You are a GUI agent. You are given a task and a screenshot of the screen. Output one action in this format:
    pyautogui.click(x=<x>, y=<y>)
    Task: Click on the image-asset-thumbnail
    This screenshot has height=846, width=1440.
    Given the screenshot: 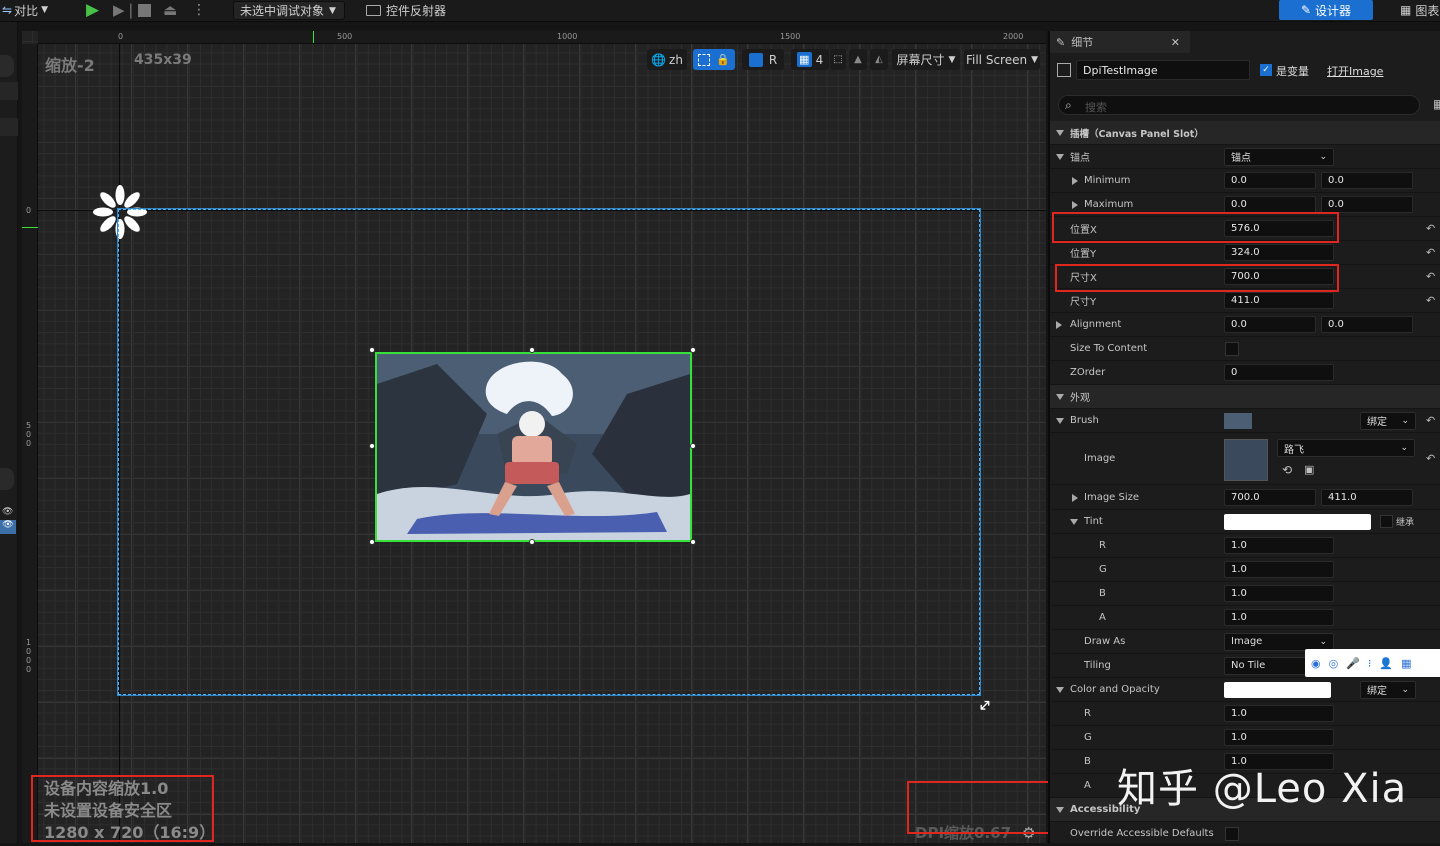 What is the action you would take?
    pyautogui.click(x=1246, y=460)
    